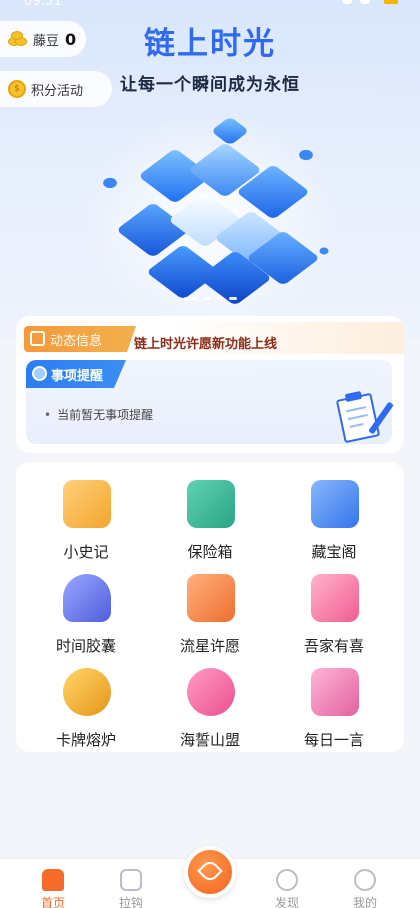  I want to click on user-icon, so click(365, 880).